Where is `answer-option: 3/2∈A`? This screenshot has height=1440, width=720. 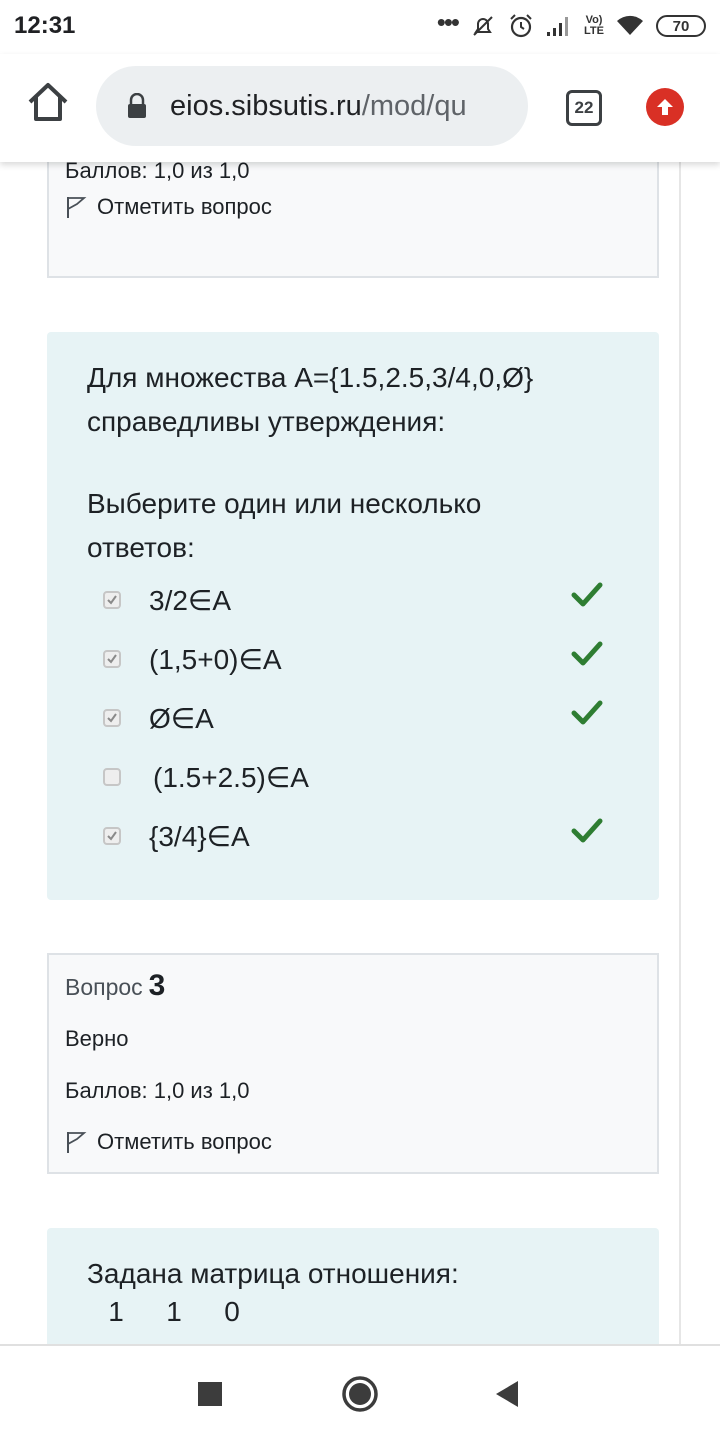 answer-option: 3/2∈A is located at coordinates (373, 600).